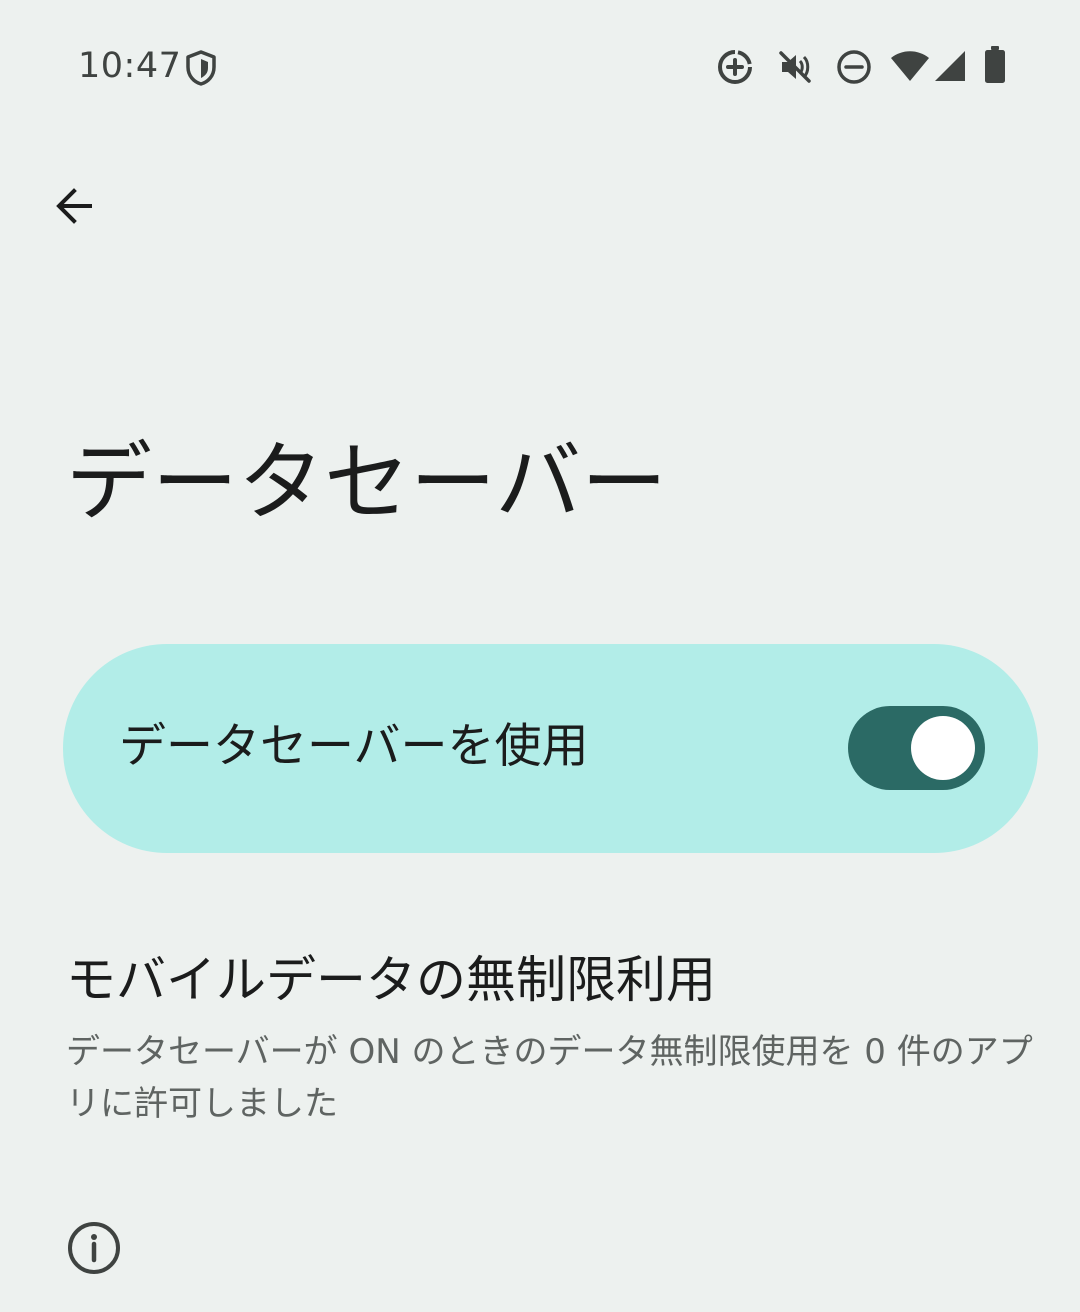  I want to click on footer-info, so click(94, 1248).